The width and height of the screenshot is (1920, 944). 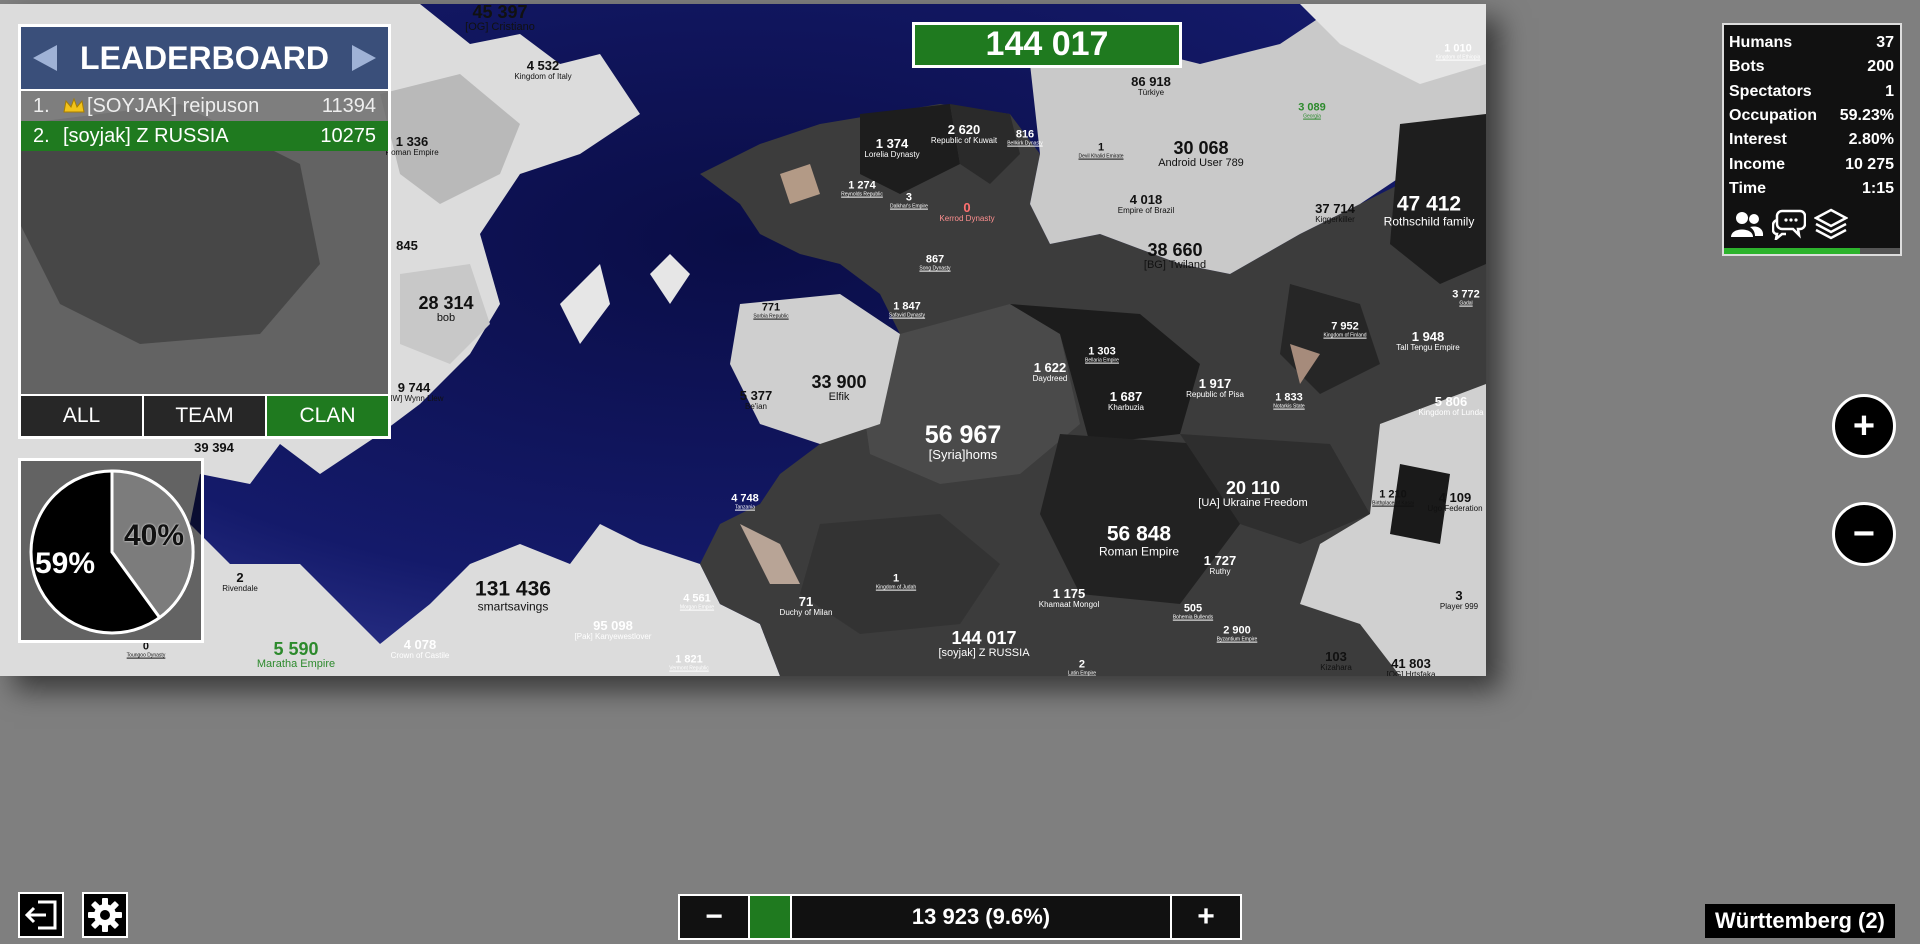 I want to click on leaderboard-row: 1. [SOYJAK] reipuson 11394, so click(x=204, y=106).